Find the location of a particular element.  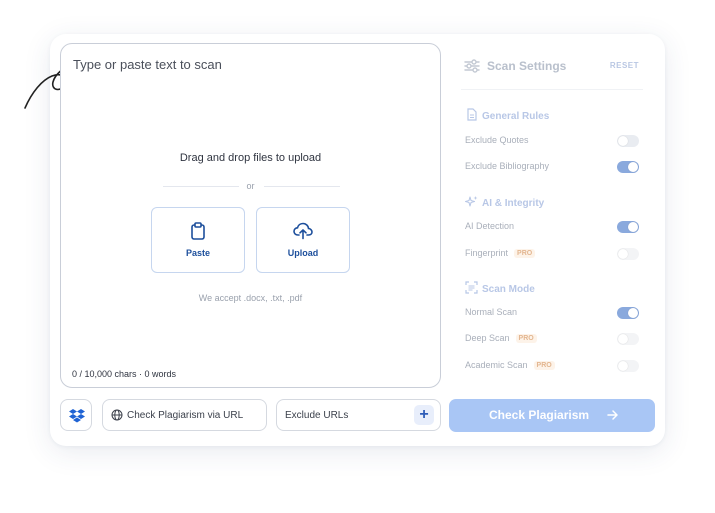

setting-label: Exclude Bibliography is located at coordinates (507, 166).